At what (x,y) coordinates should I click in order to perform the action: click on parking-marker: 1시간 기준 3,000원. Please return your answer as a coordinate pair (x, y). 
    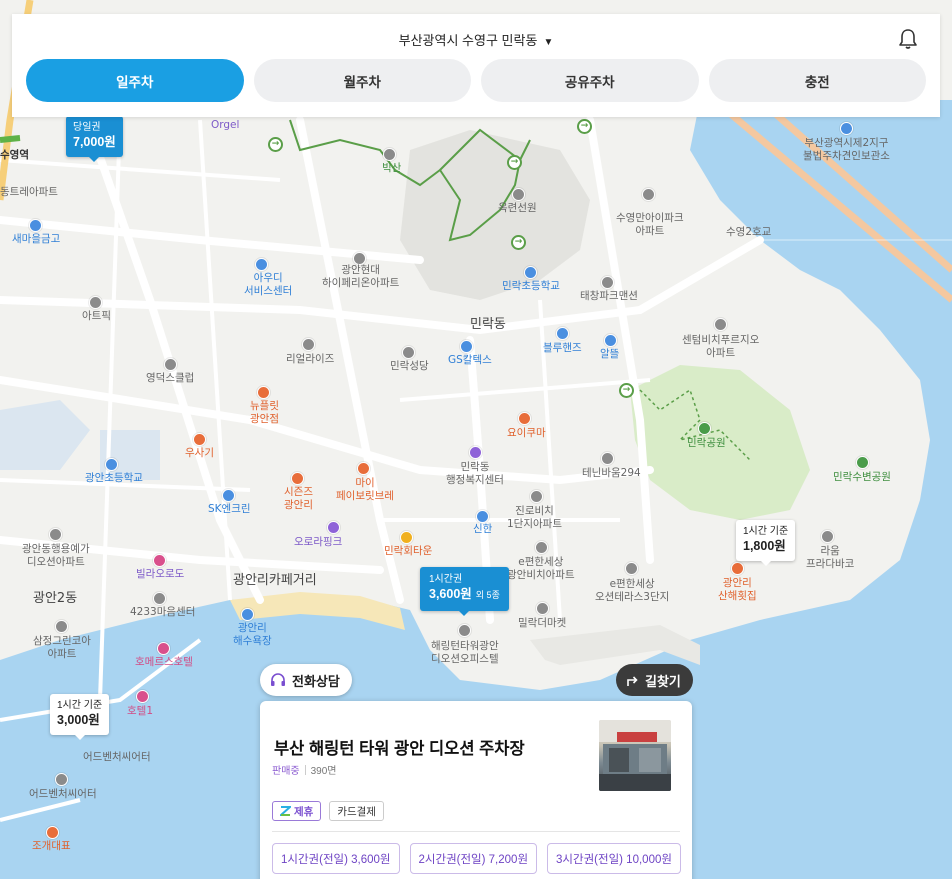
    Looking at the image, I should click on (80, 717).